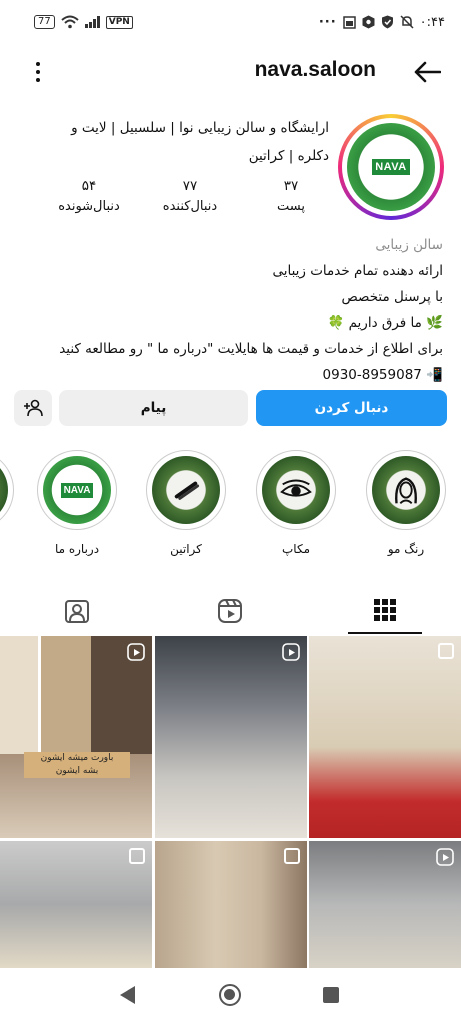 The height and width of the screenshot is (1024, 461). Describe the element at coordinates (295, 549) in the screenshot. I see `highlight-label: مکاپ` at that location.